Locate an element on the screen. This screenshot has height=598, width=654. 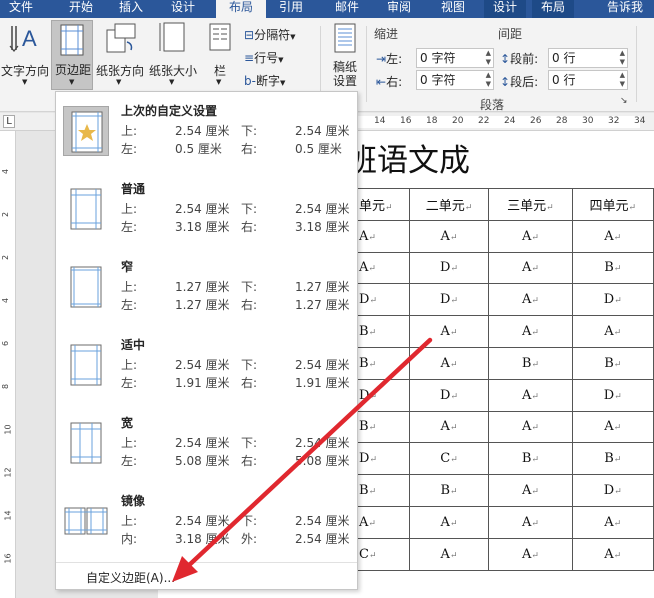
breaks-button: ⊟分隔符▼ is located at coordinates (269, 34).